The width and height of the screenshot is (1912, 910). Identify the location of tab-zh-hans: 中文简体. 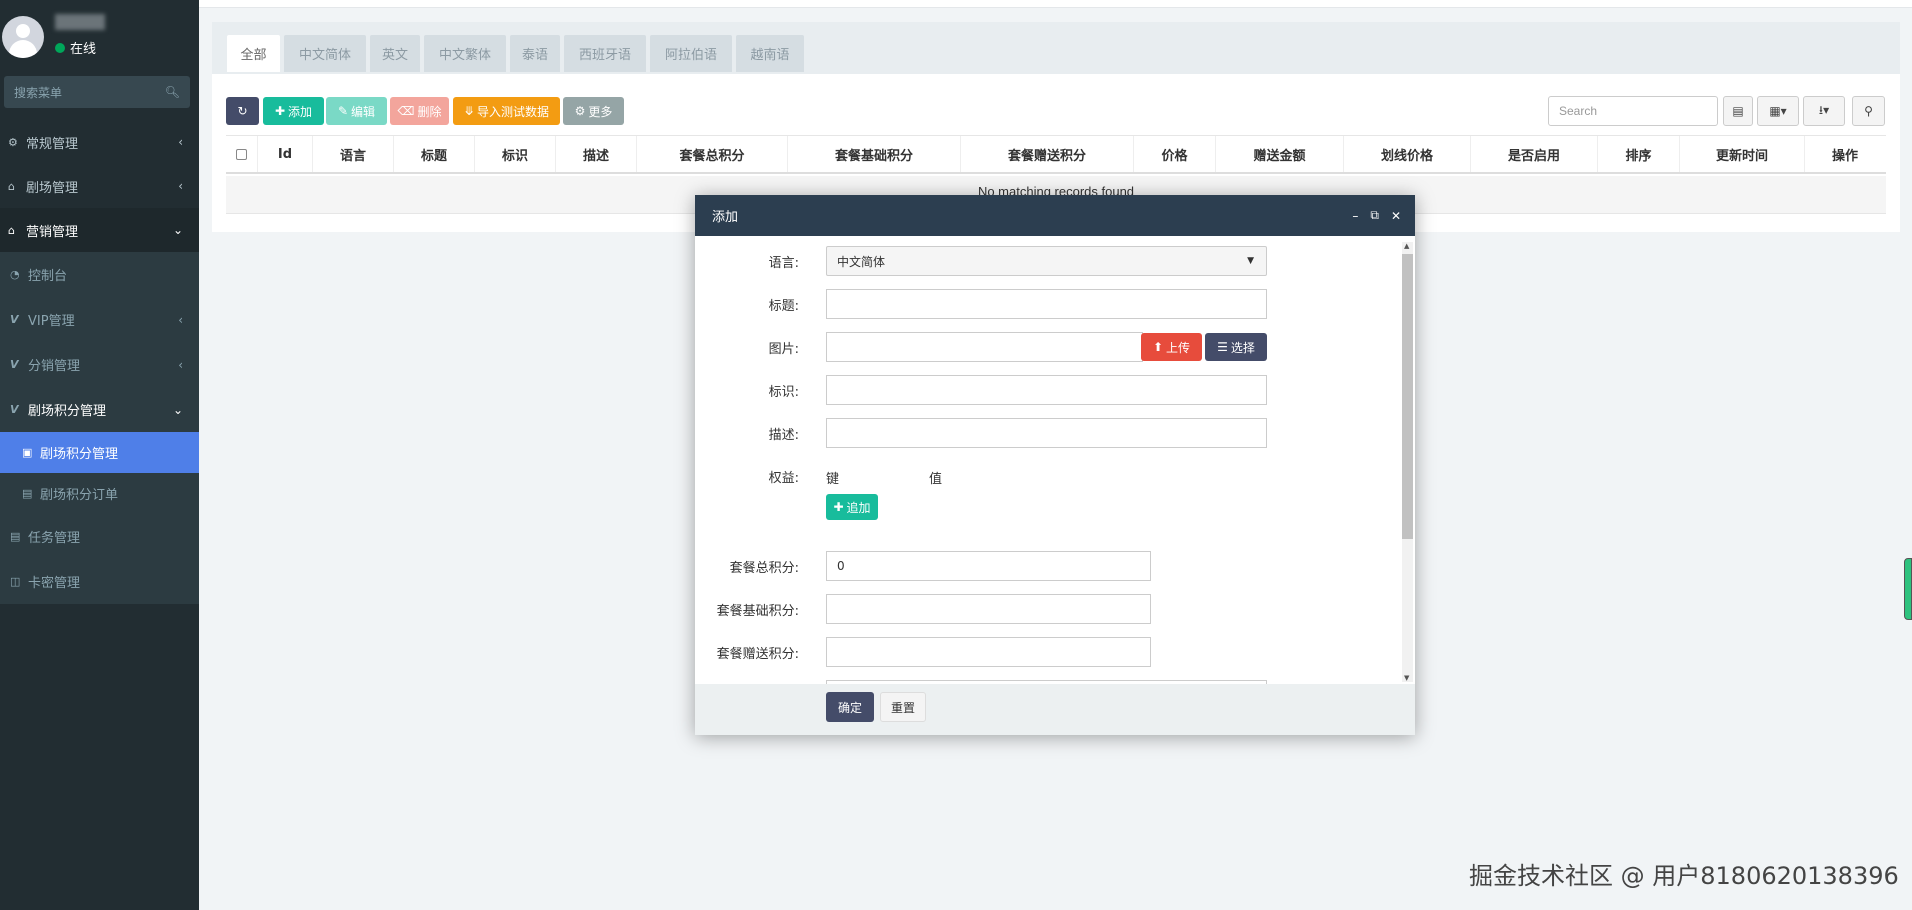
(325, 53).